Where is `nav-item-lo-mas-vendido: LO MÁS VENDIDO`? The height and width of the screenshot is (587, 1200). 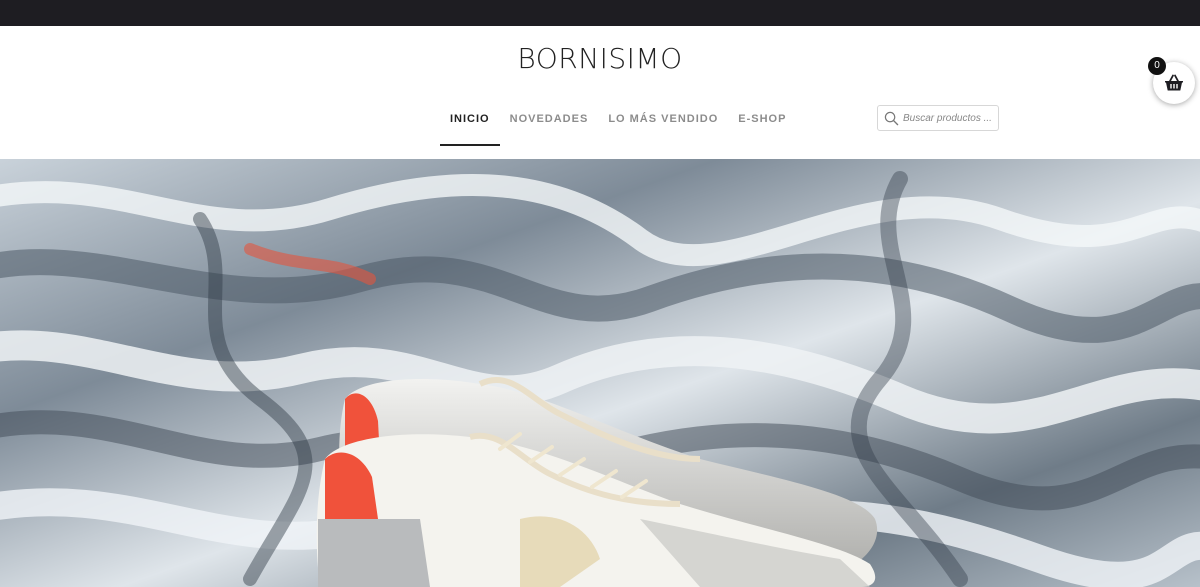
nav-item-lo-mas-vendido: LO MÁS VENDIDO is located at coordinates (663, 128).